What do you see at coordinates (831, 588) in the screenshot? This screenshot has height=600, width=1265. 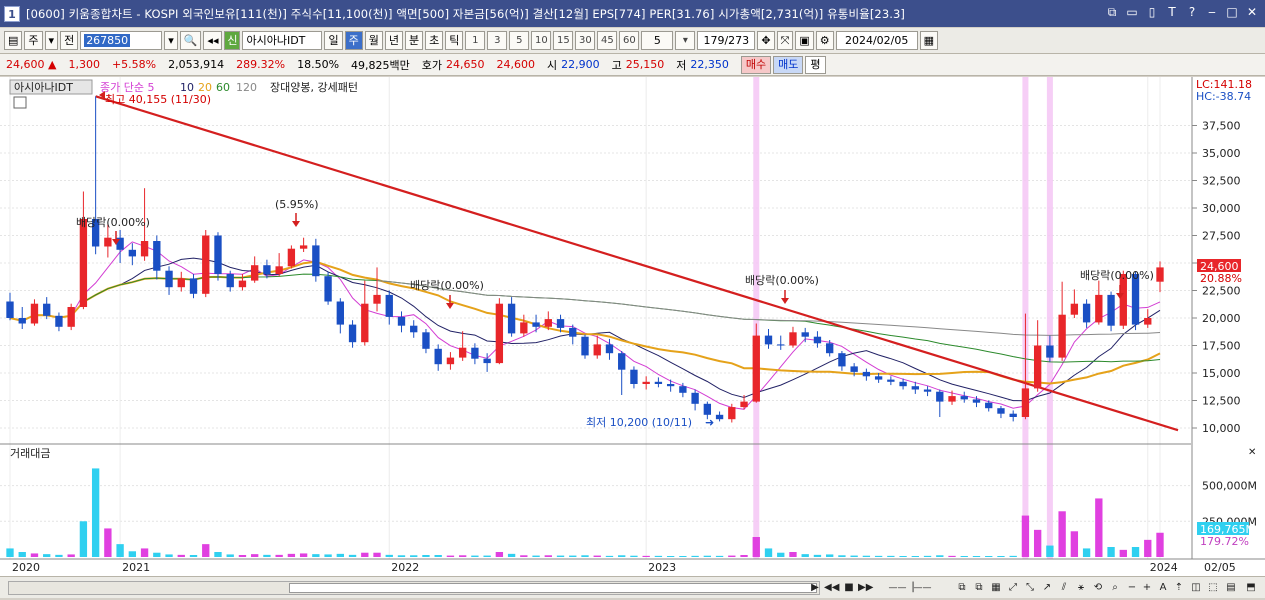 I see `rewind-icon: ◀◀` at bounding box center [831, 588].